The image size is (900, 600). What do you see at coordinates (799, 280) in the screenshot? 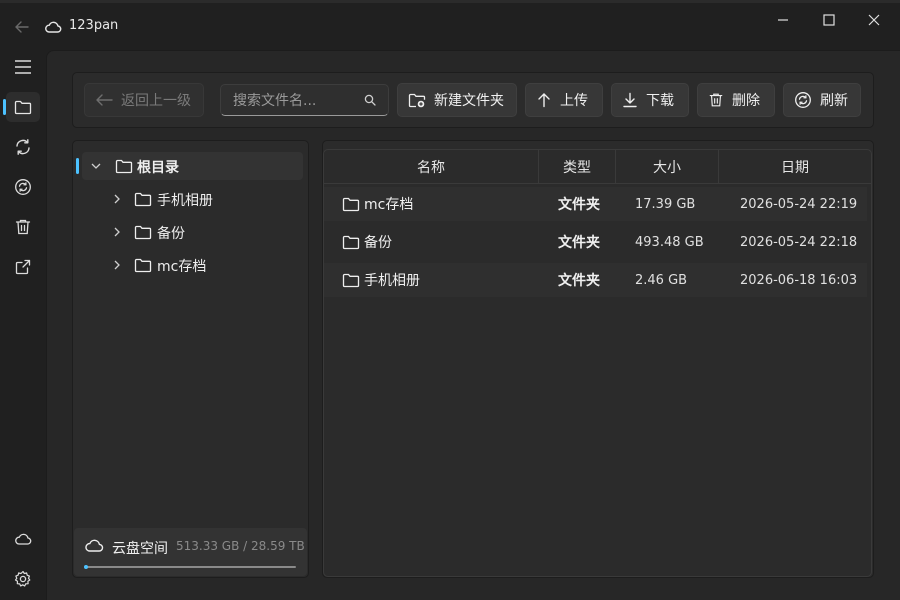
I see `cell-date: 2026-06-18 16:03` at bounding box center [799, 280].